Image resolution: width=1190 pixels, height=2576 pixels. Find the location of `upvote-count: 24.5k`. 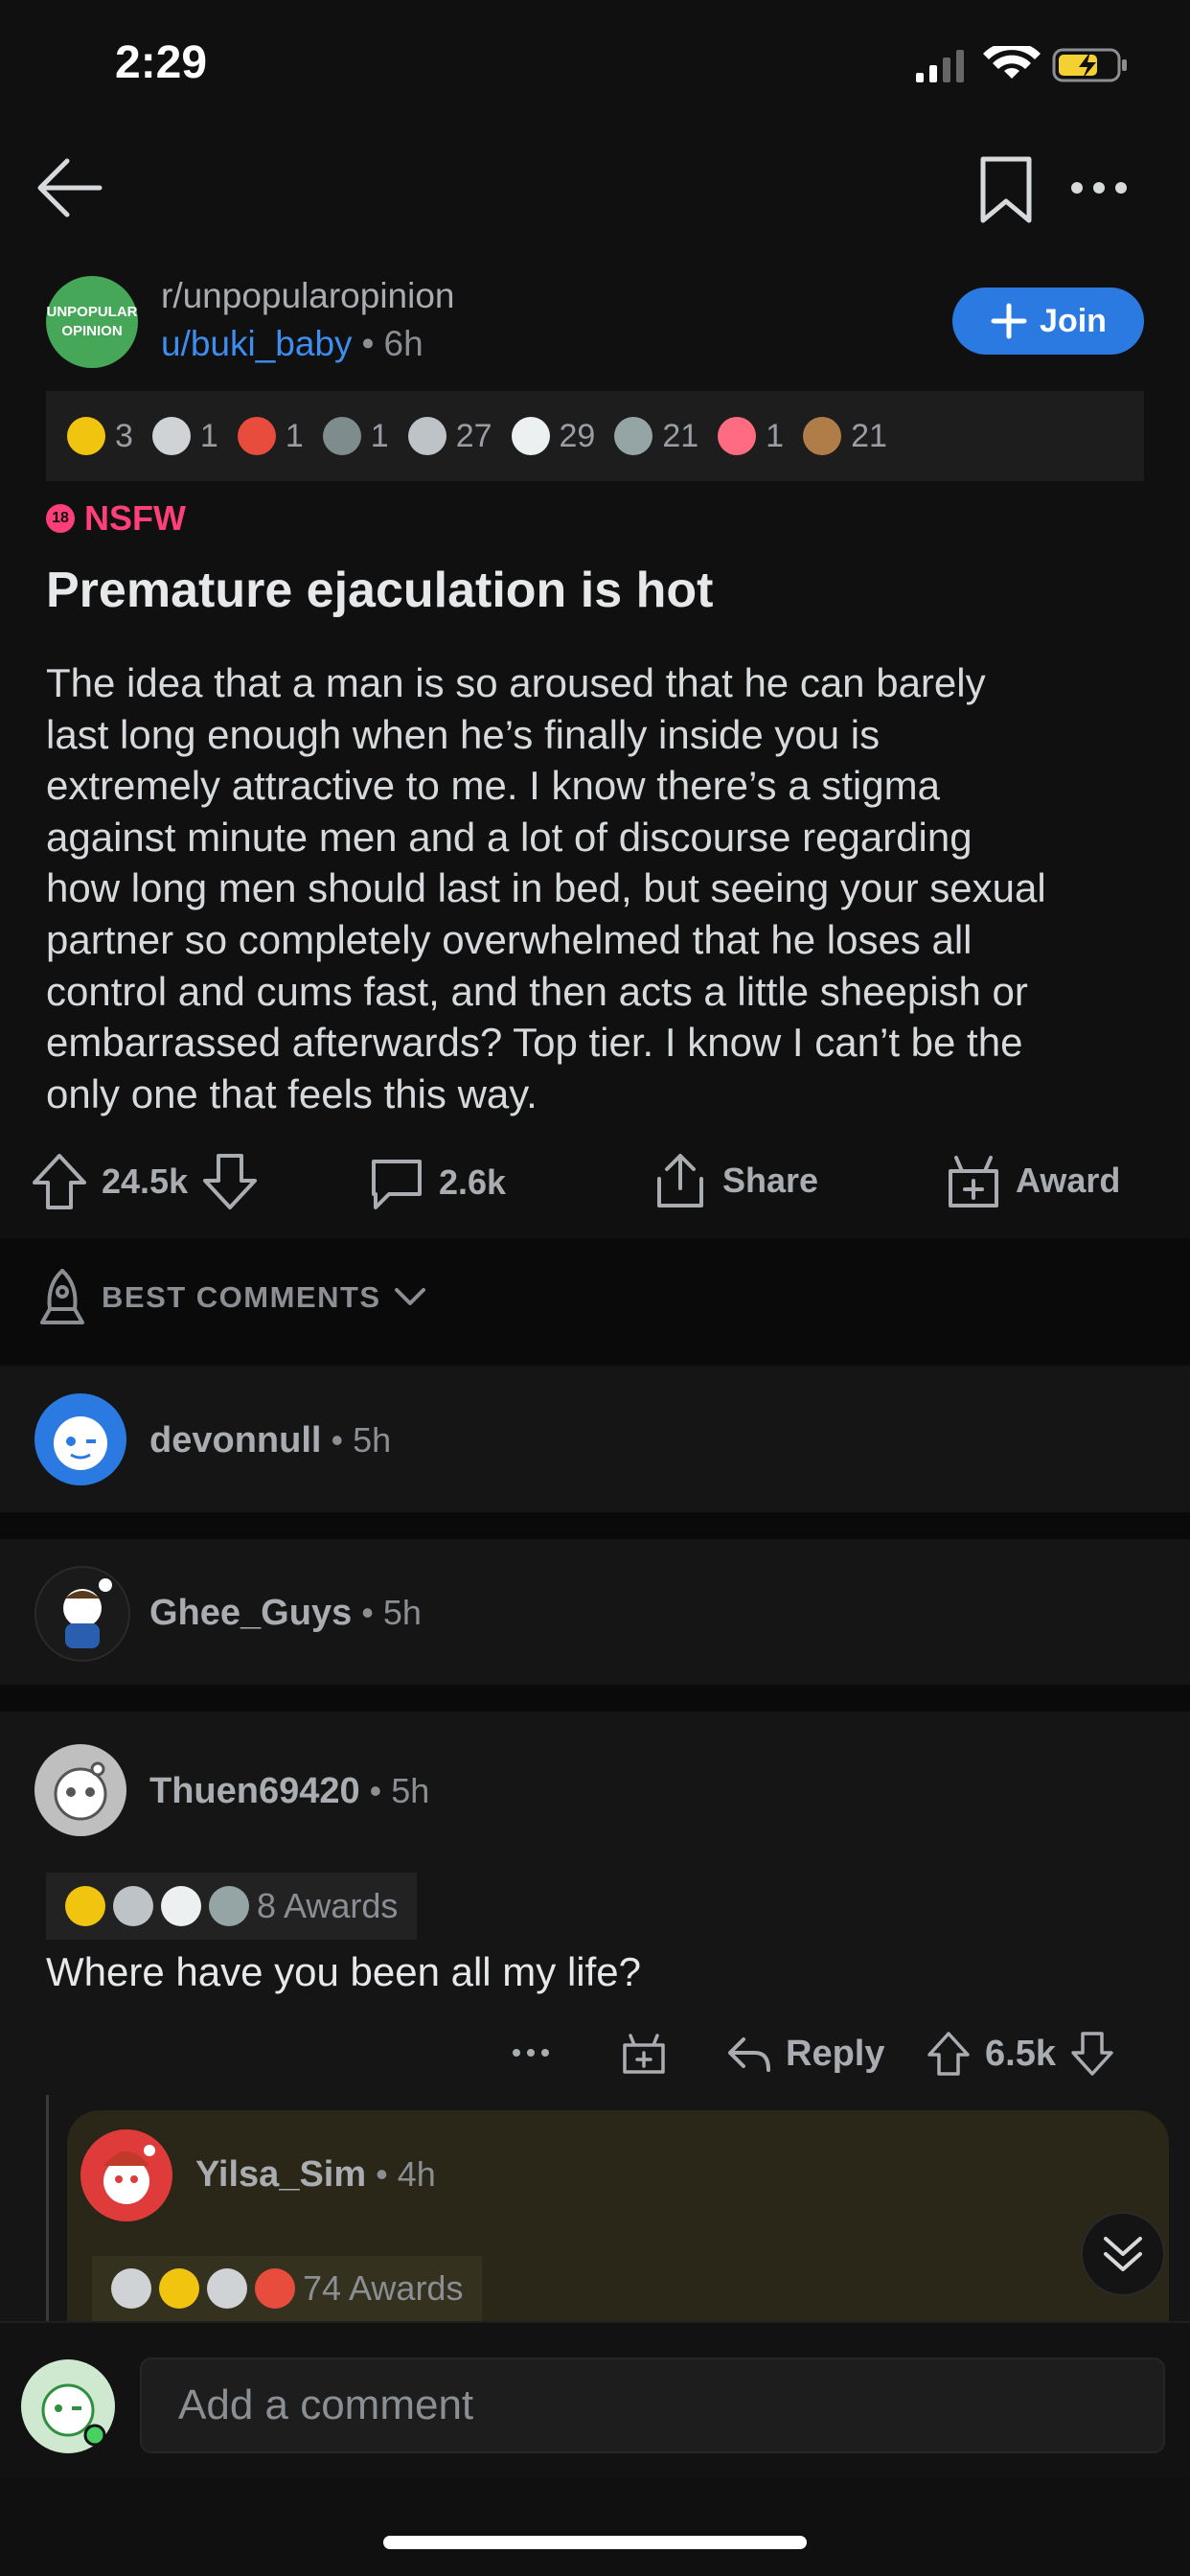

upvote-count: 24.5k is located at coordinates (146, 1181).